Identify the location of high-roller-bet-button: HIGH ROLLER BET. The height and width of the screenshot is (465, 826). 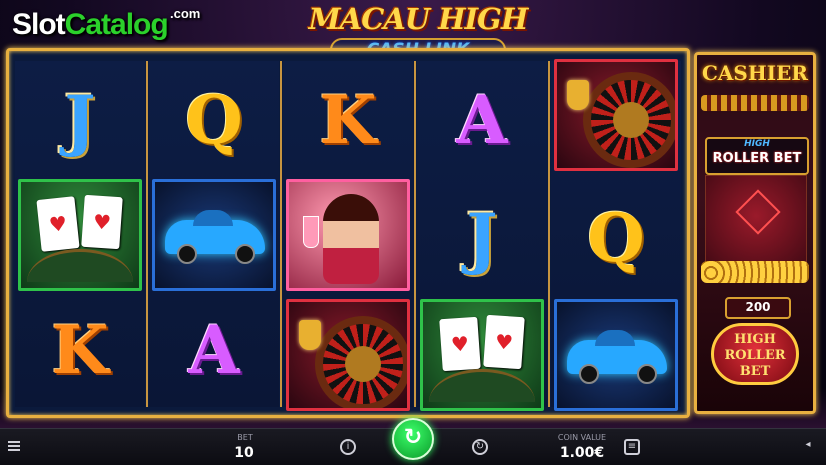
(755, 354).